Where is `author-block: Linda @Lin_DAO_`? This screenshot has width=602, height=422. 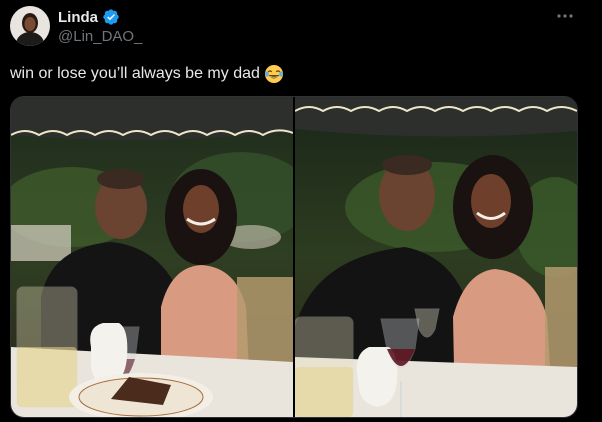 author-block: Linda @Lin_DAO_ is located at coordinates (100, 27).